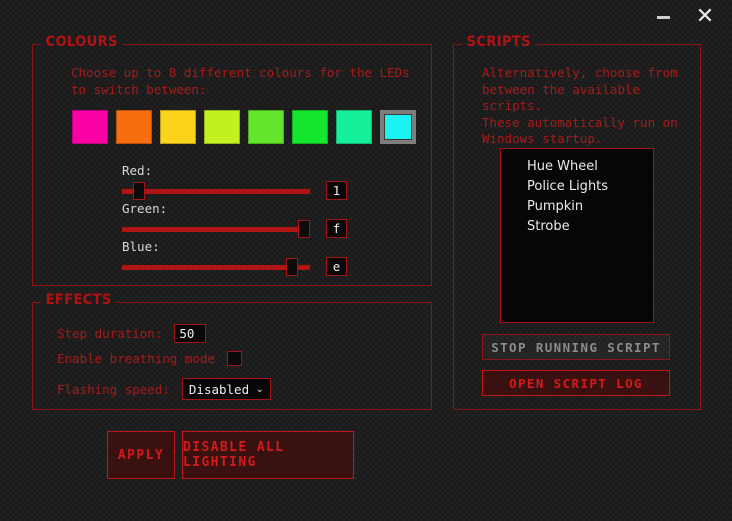 This screenshot has width=732, height=521. Describe the element at coordinates (139, 190) in the screenshot. I see `red-slider-thumb` at that location.